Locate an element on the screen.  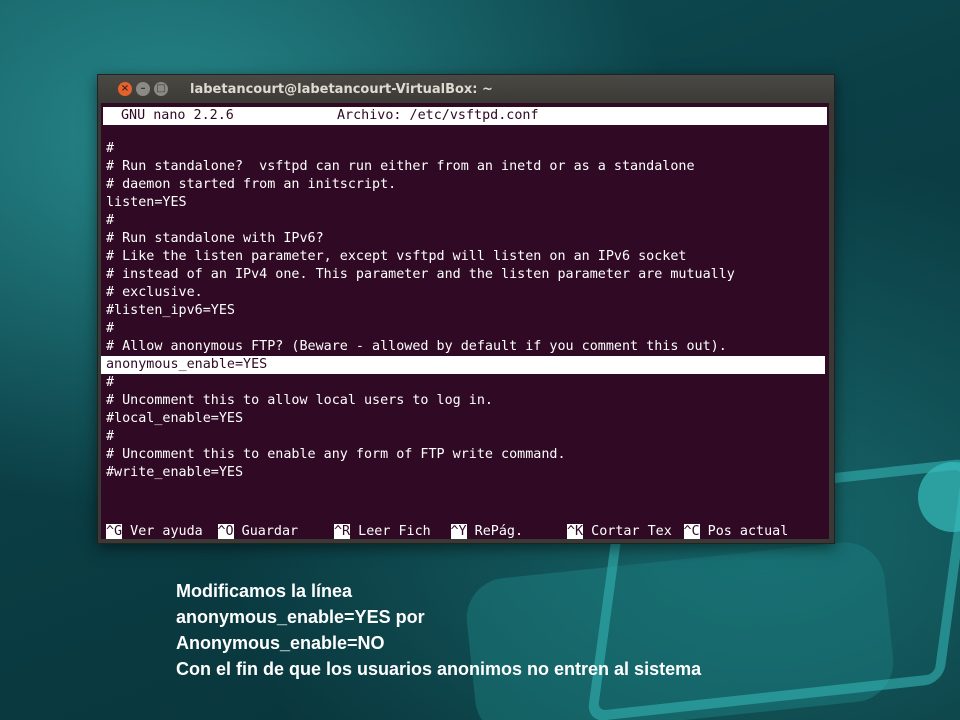
editor-line: listen=YES is located at coordinates (465, 203).